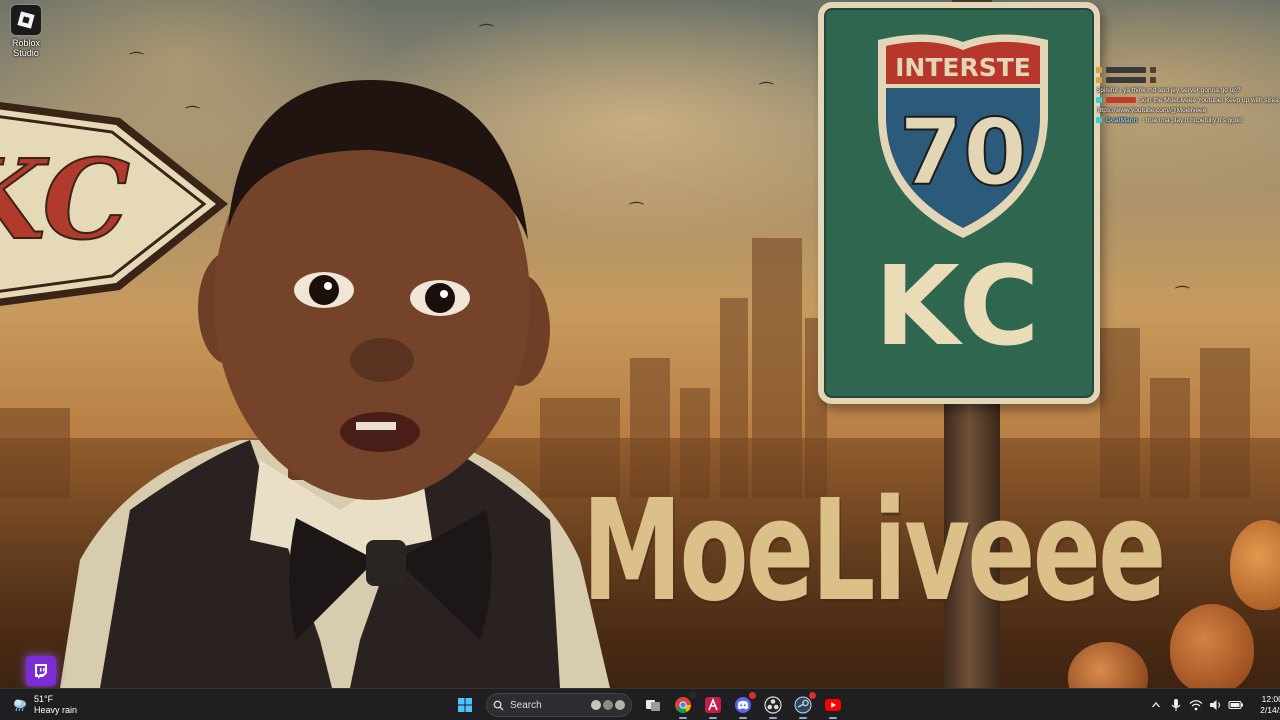 This screenshot has width=1280, height=720. I want to click on desktop-icon-label: Roblox Studio, so click(25, 48).